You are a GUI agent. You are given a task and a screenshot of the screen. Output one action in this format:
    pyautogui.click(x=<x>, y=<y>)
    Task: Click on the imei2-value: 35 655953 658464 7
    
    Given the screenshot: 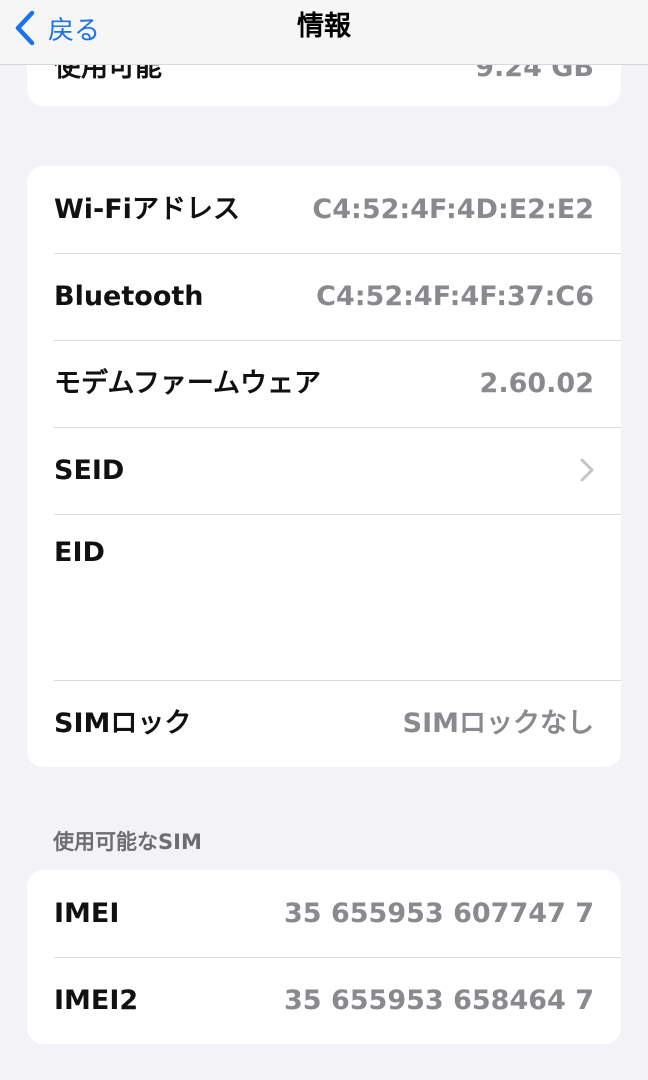 What is the action you would take?
    pyautogui.click(x=439, y=1000)
    